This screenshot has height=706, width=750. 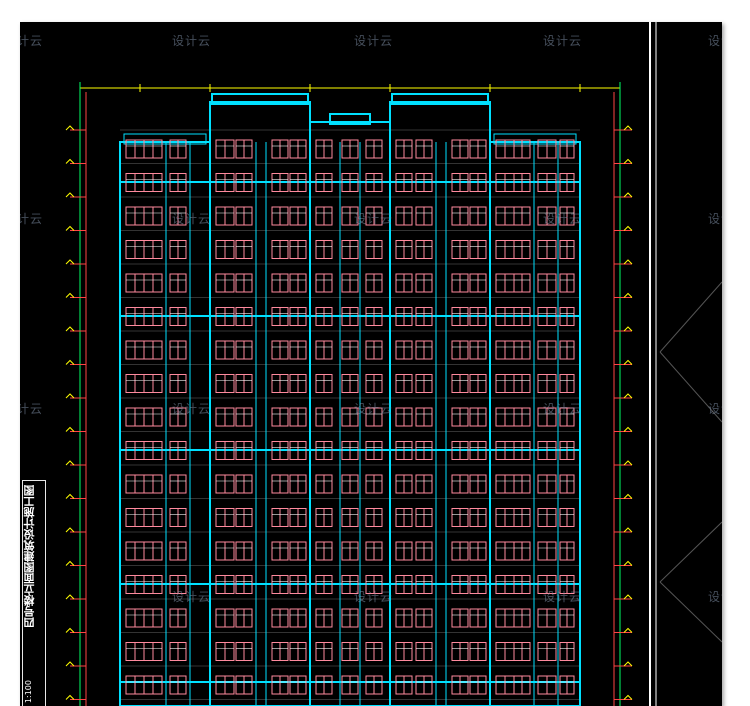 I want to click on drawing-scale: 1:100, so click(x=28, y=691).